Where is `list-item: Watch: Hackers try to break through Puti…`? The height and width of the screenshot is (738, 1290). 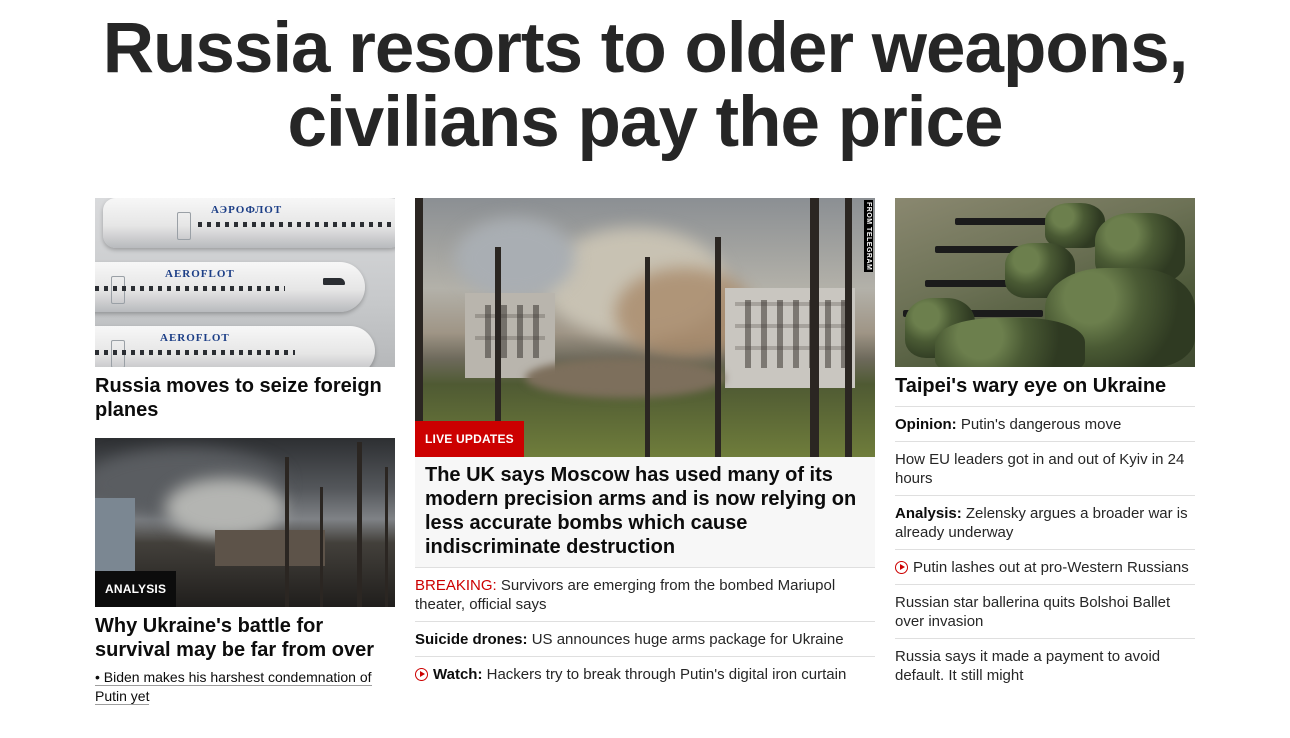 list-item: Watch: Hackers try to break through Puti… is located at coordinates (645, 673).